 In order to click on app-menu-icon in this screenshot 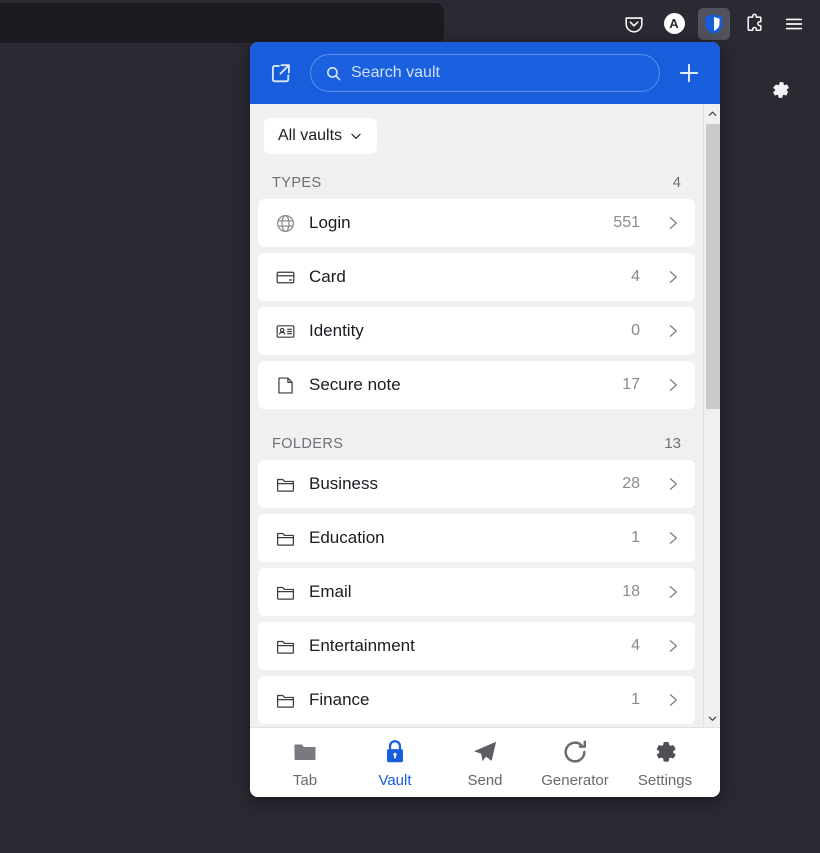, I will do `click(794, 24)`.